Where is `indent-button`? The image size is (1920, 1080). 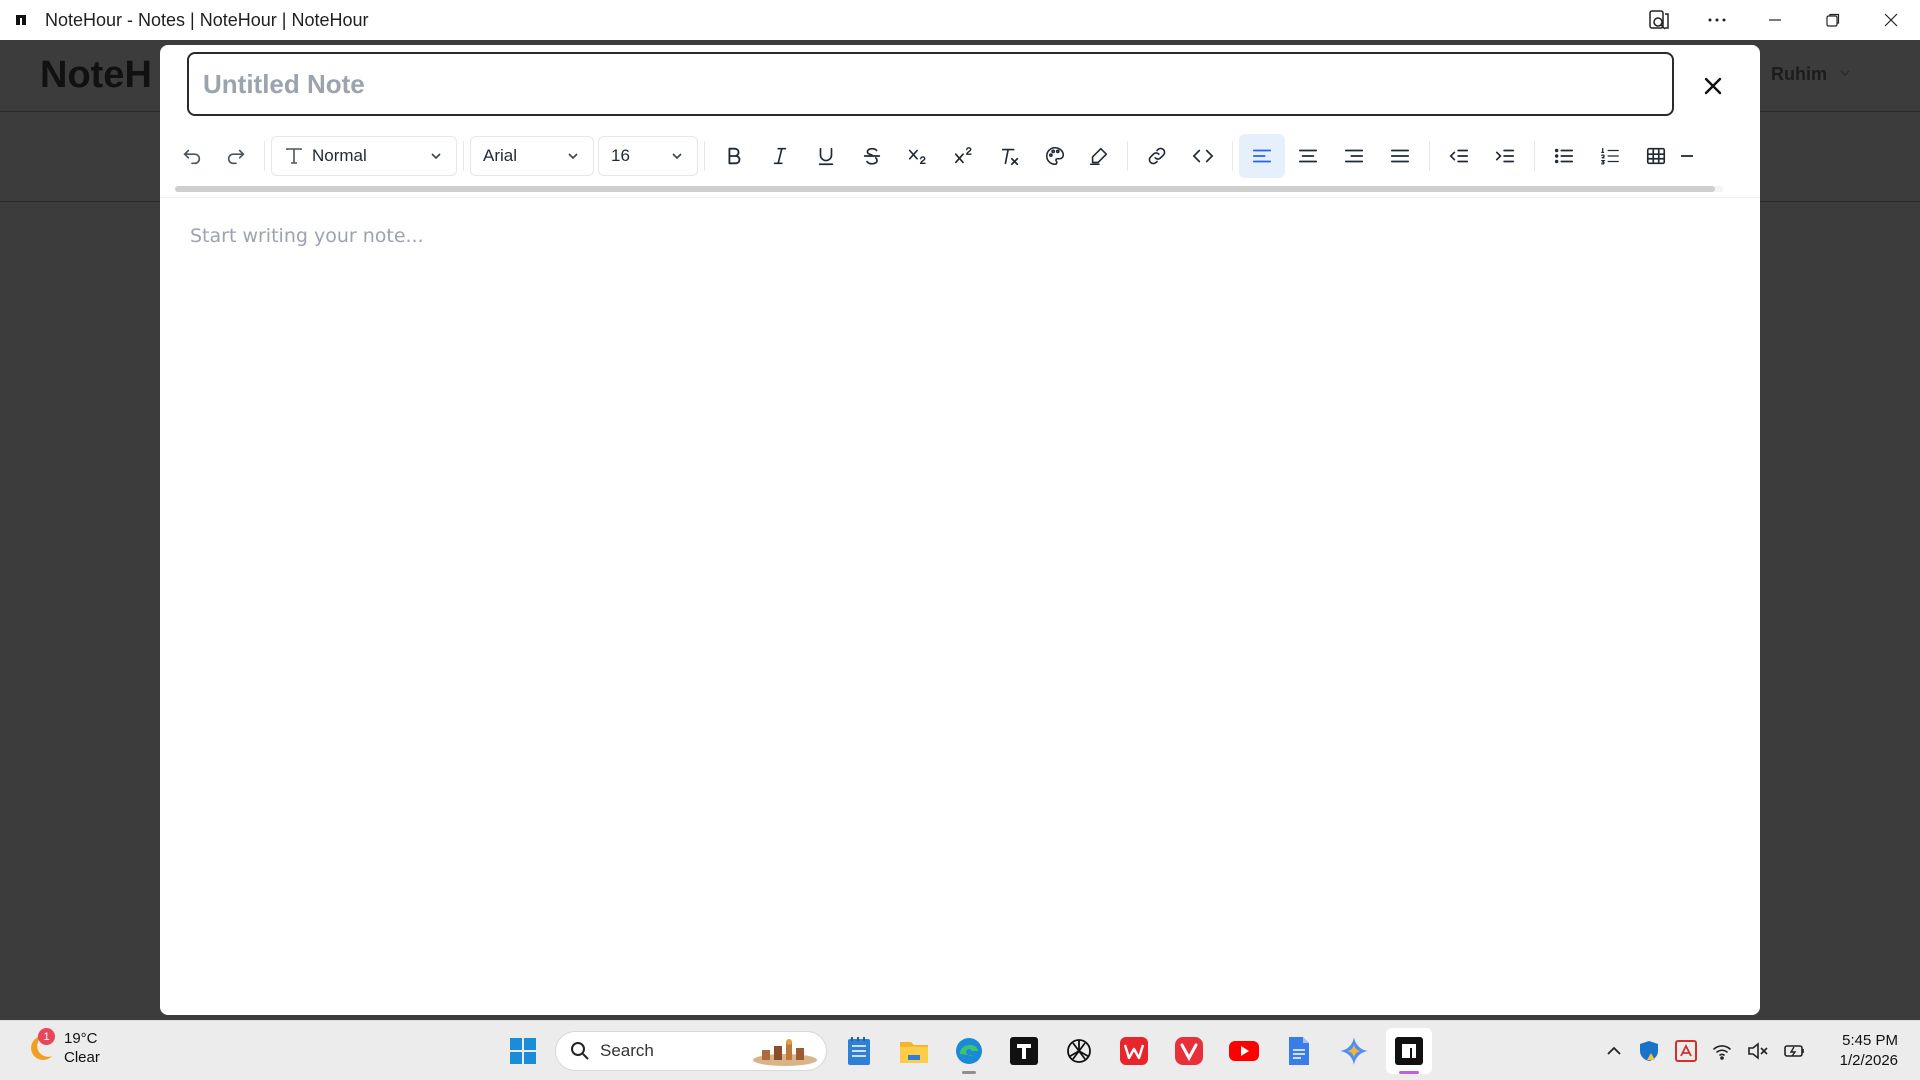 indent-button is located at coordinates (1505, 156).